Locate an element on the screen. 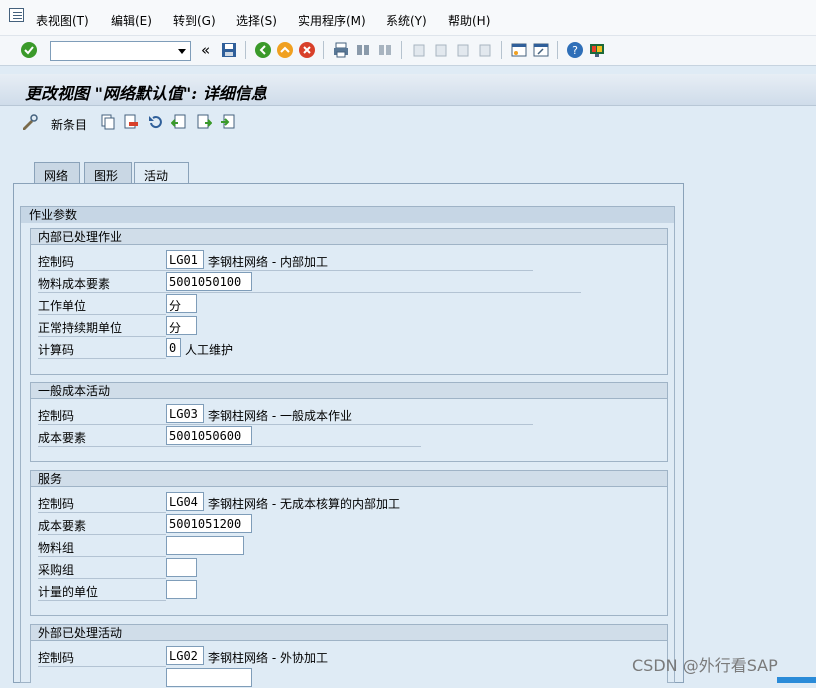 The height and width of the screenshot is (688, 816). next-page-icon is located at coordinates (463, 50).